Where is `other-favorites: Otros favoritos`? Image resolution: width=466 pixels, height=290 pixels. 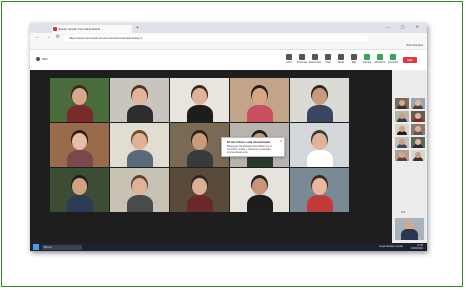
other-favorites: Otros favoritos is located at coordinates (414, 45).